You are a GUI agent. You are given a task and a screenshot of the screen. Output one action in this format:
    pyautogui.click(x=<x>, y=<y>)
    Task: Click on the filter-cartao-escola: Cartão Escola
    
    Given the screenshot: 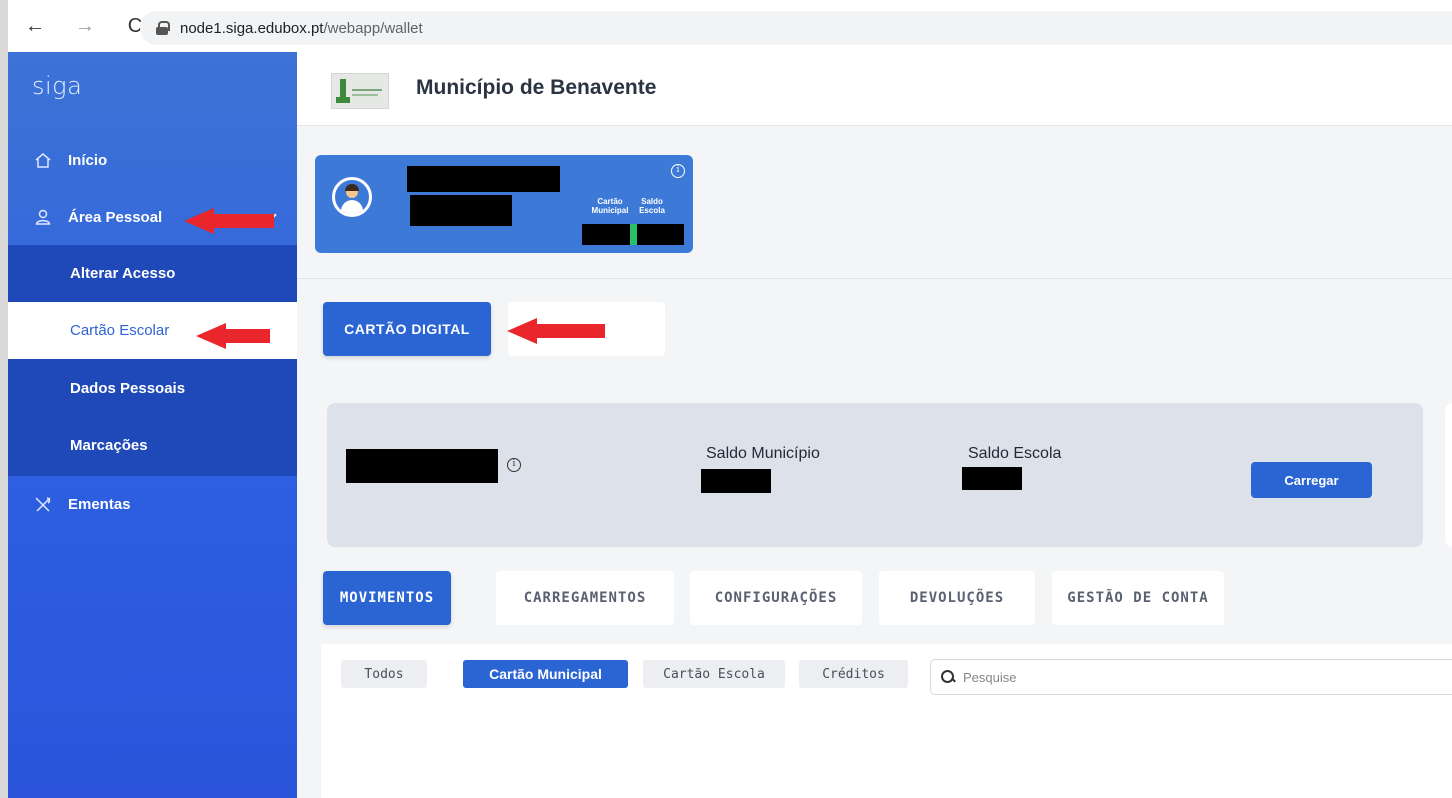 What is the action you would take?
    pyautogui.click(x=714, y=674)
    